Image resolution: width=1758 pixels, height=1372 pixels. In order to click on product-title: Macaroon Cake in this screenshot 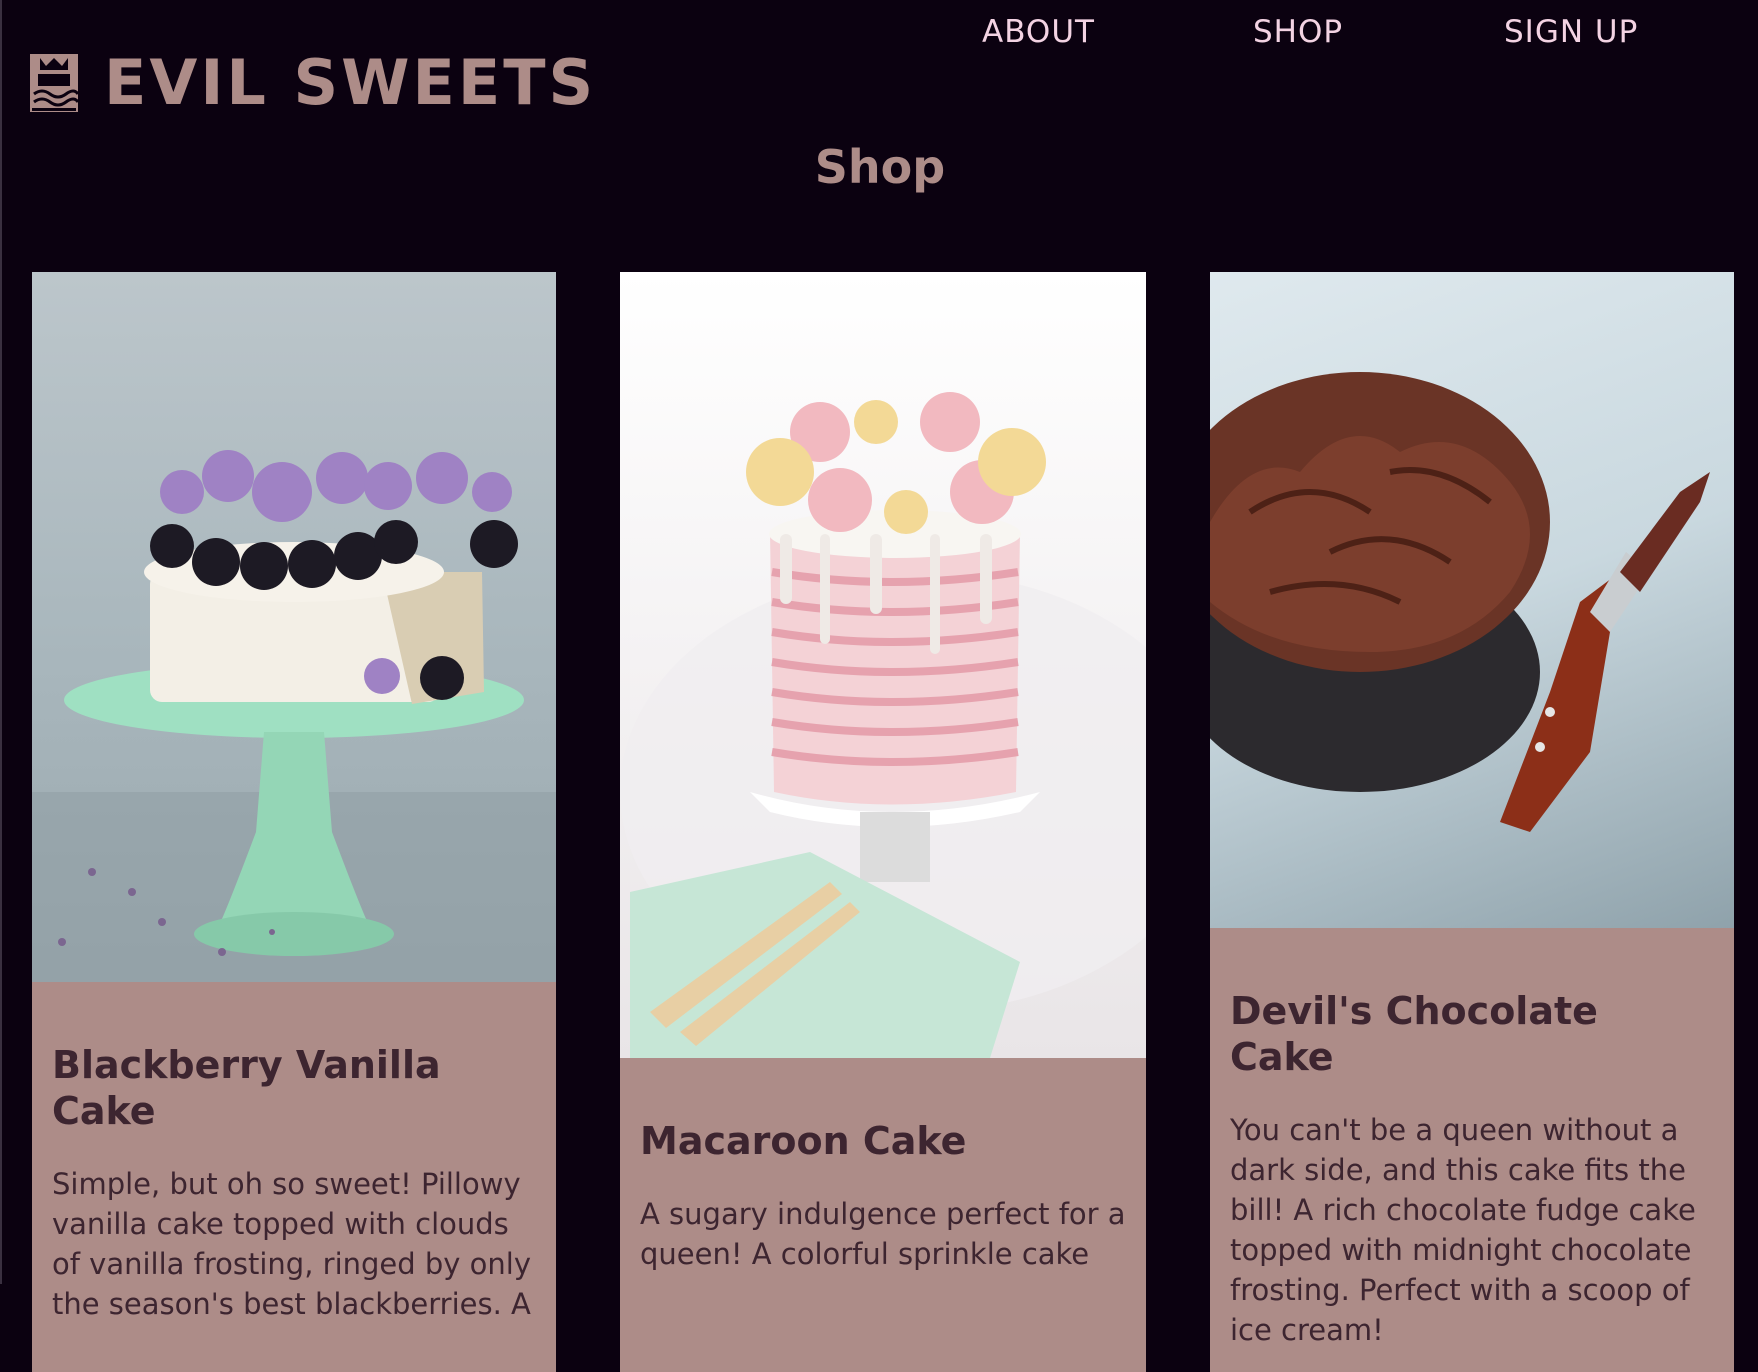, I will do `click(883, 1141)`.